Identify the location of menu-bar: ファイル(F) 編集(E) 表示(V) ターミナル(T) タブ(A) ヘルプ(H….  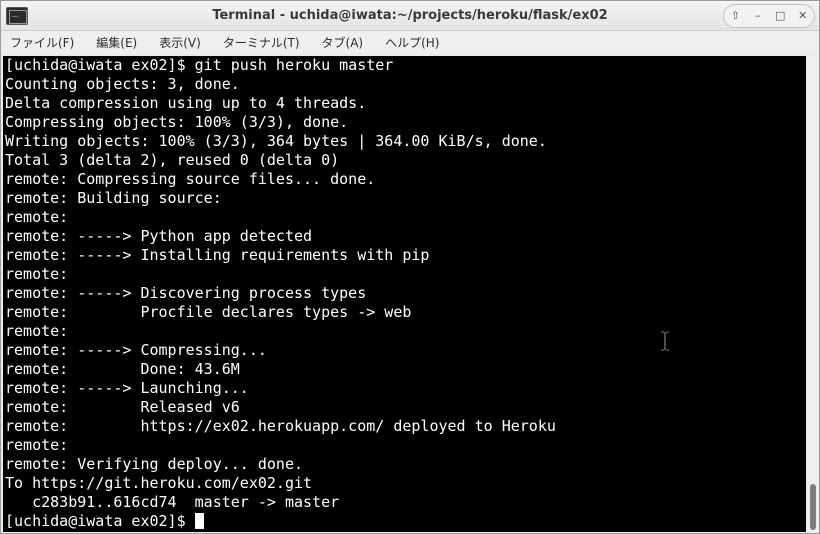
(410, 42).